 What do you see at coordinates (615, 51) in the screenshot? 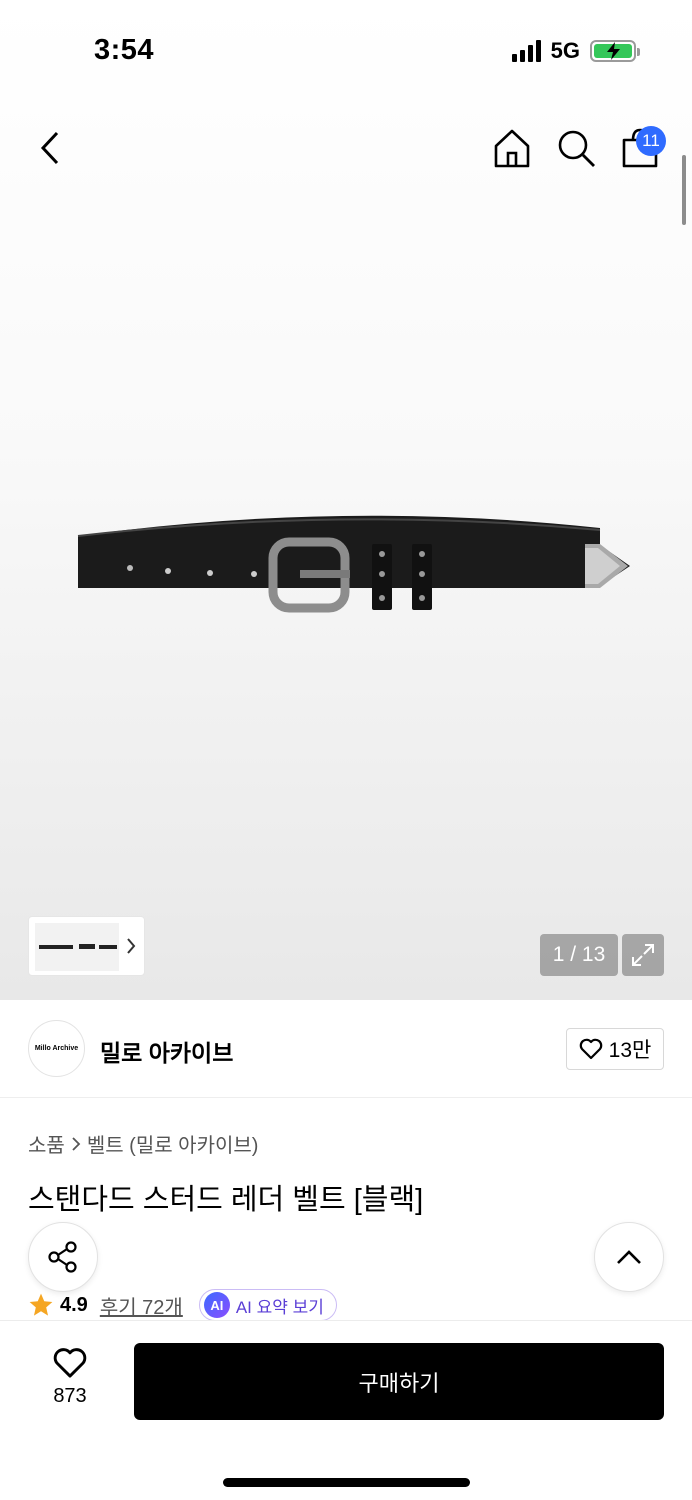
I see `battery-icon` at bounding box center [615, 51].